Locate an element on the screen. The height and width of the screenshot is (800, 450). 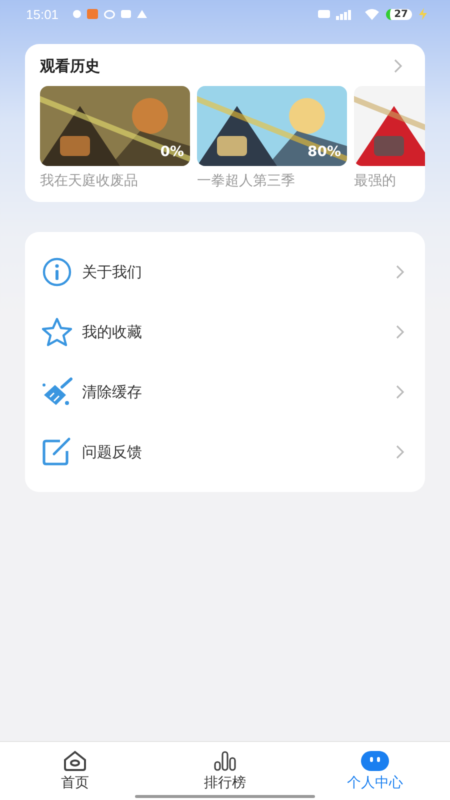
home-icon is located at coordinates (75, 761).